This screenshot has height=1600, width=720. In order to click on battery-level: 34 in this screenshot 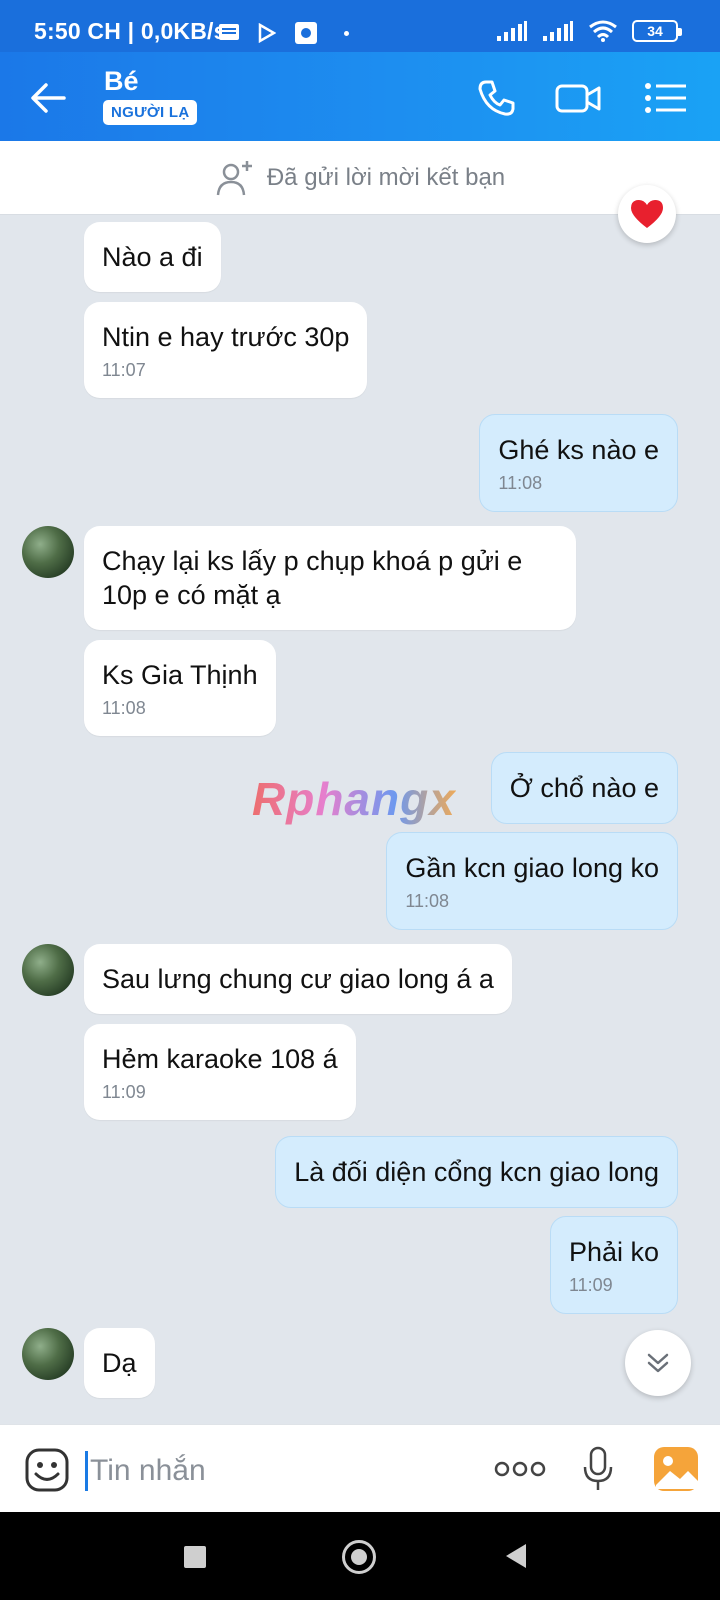, I will do `click(655, 31)`.